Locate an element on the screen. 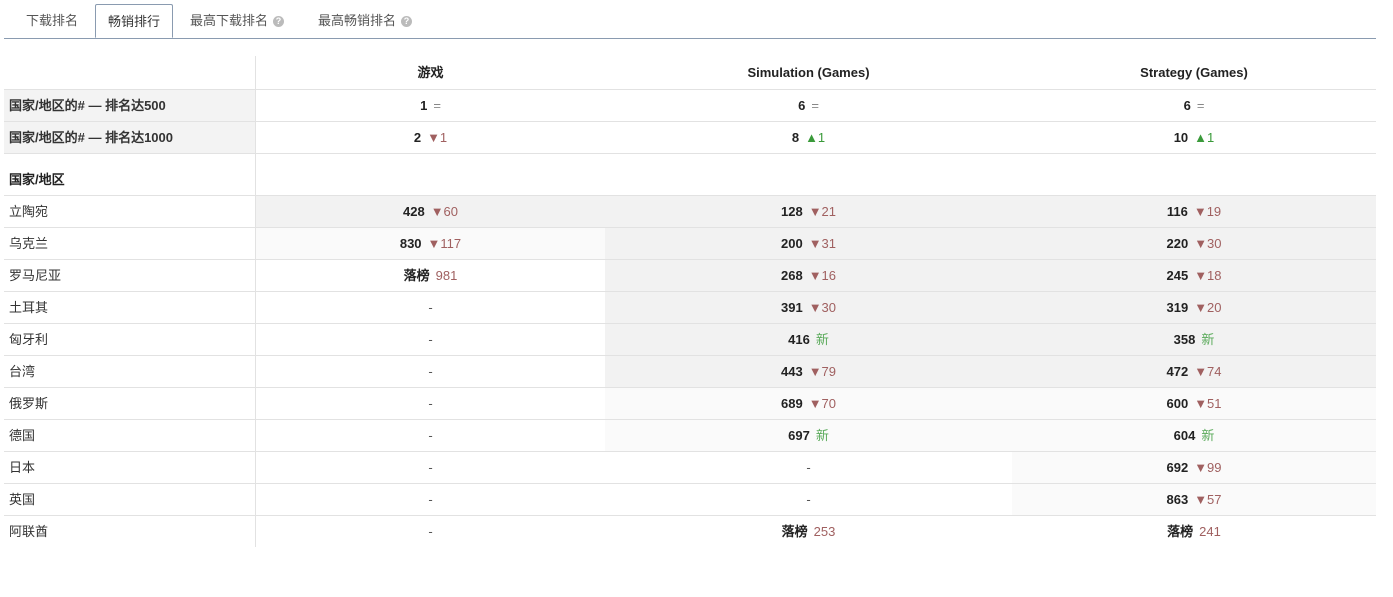 Image resolution: width=1393 pixels, height=597 pixels. country-label: 俄罗斯 is located at coordinates (129, 403).